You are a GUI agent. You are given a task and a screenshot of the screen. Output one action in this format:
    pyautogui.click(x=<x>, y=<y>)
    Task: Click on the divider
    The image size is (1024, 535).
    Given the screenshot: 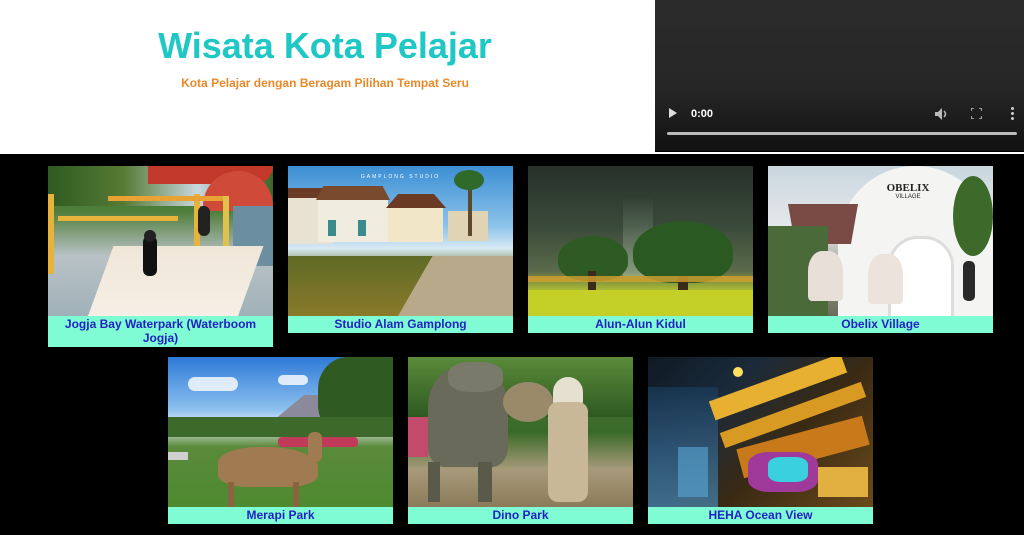 What is the action you would take?
    pyautogui.click(x=512, y=153)
    